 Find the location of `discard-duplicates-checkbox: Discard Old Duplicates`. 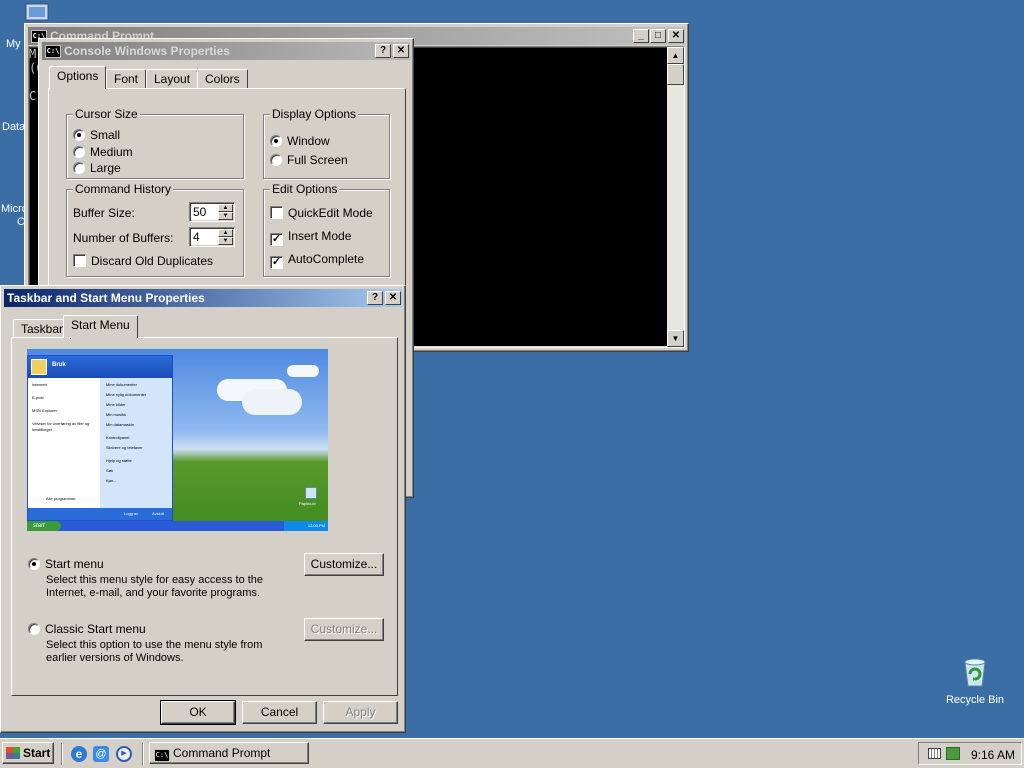

discard-duplicates-checkbox: Discard Old Duplicates is located at coordinates (143, 261).